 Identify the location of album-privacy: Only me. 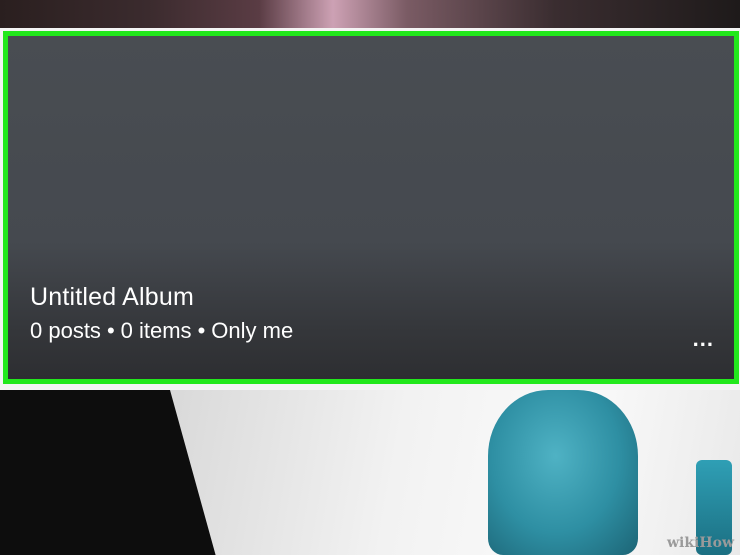
(252, 330).